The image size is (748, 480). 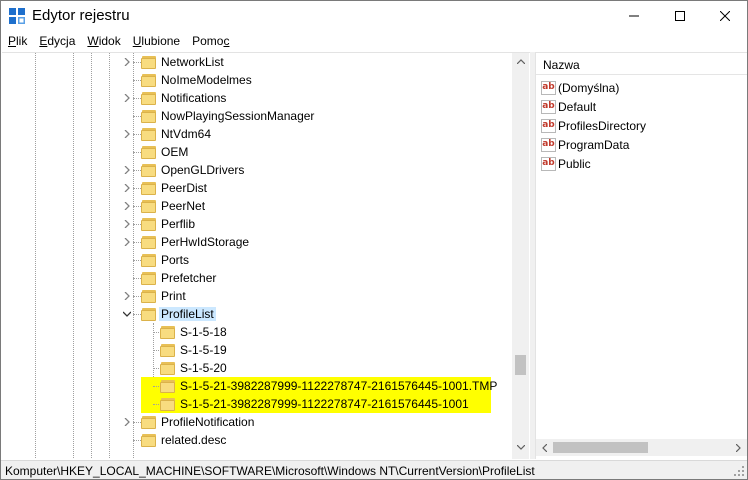 I want to click on tree-node: NetworkList, so click(x=257, y=62).